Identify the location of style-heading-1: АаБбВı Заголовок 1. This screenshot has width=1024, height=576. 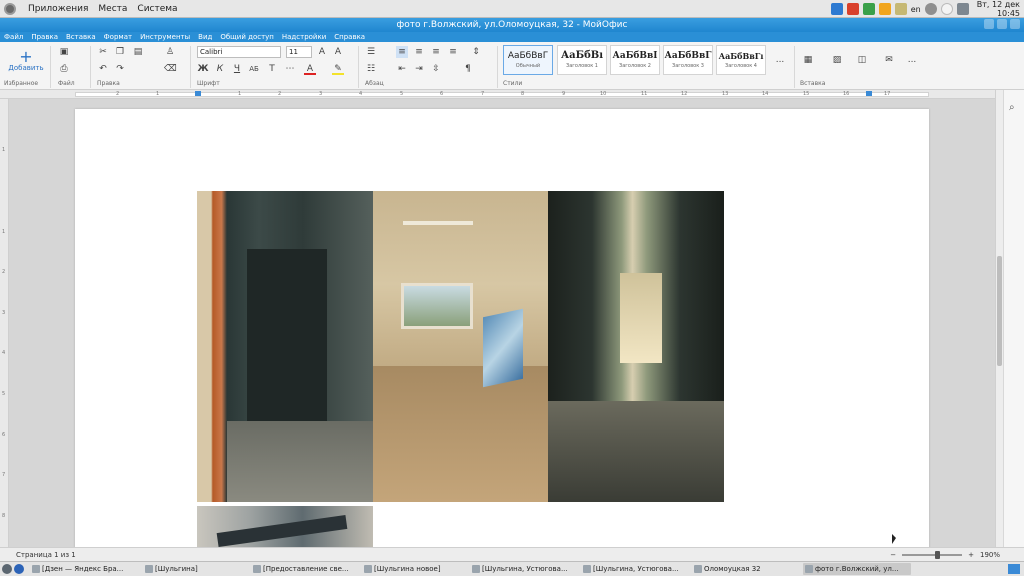
(582, 60).